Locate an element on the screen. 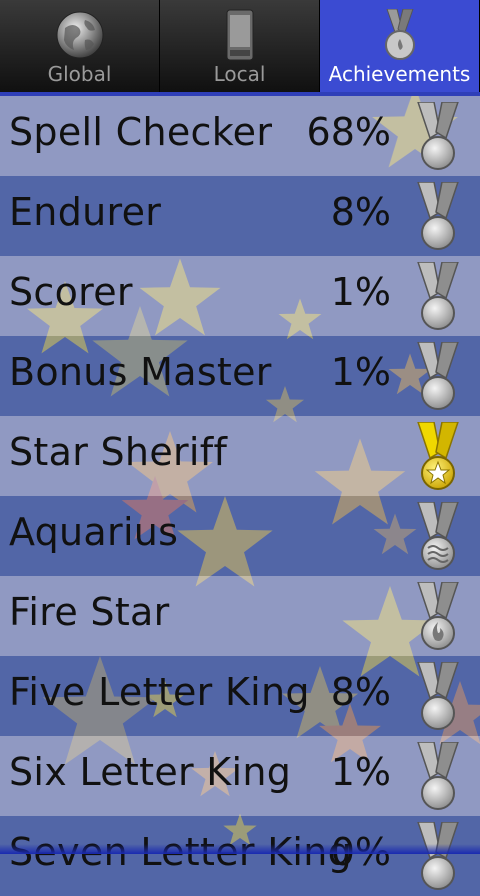 This screenshot has height=896, width=480. list-item: Spell Checker 68% is located at coordinates (240, 136).